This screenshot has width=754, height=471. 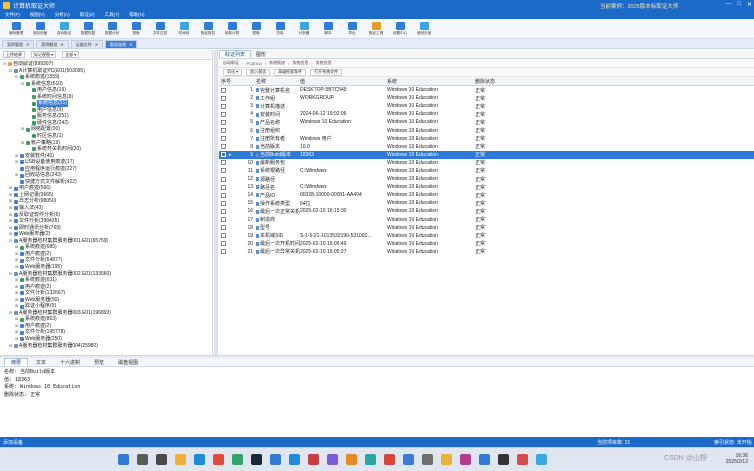 I want to click on detail-tab: 文本, so click(x=41, y=362).